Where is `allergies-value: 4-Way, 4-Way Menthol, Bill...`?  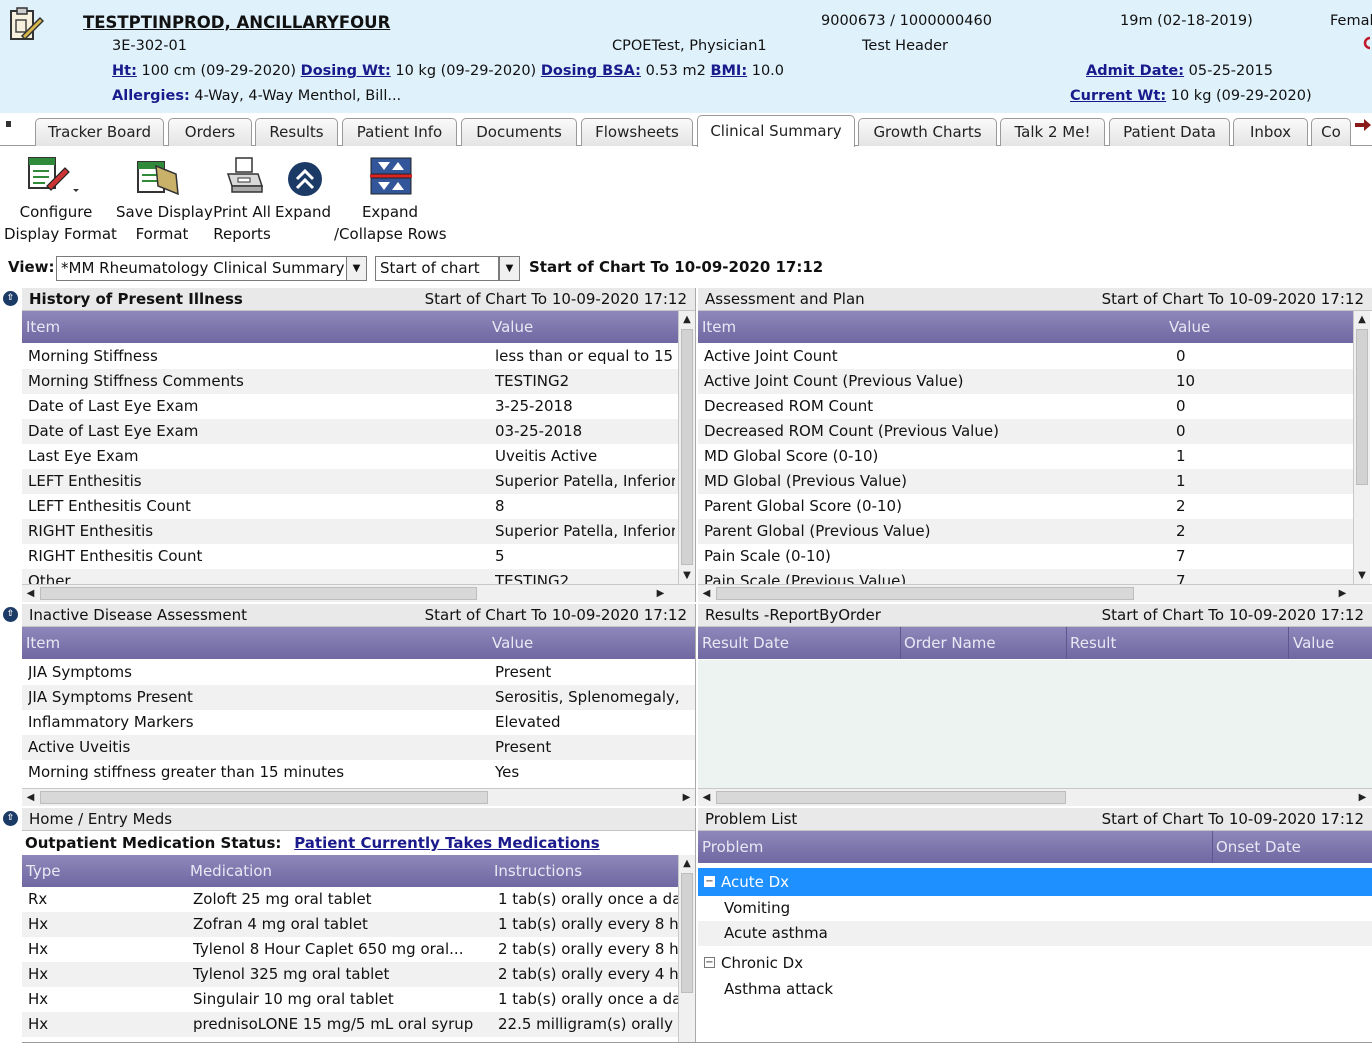 allergies-value: 4-Way, 4-Way Menthol, Bill... is located at coordinates (297, 96).